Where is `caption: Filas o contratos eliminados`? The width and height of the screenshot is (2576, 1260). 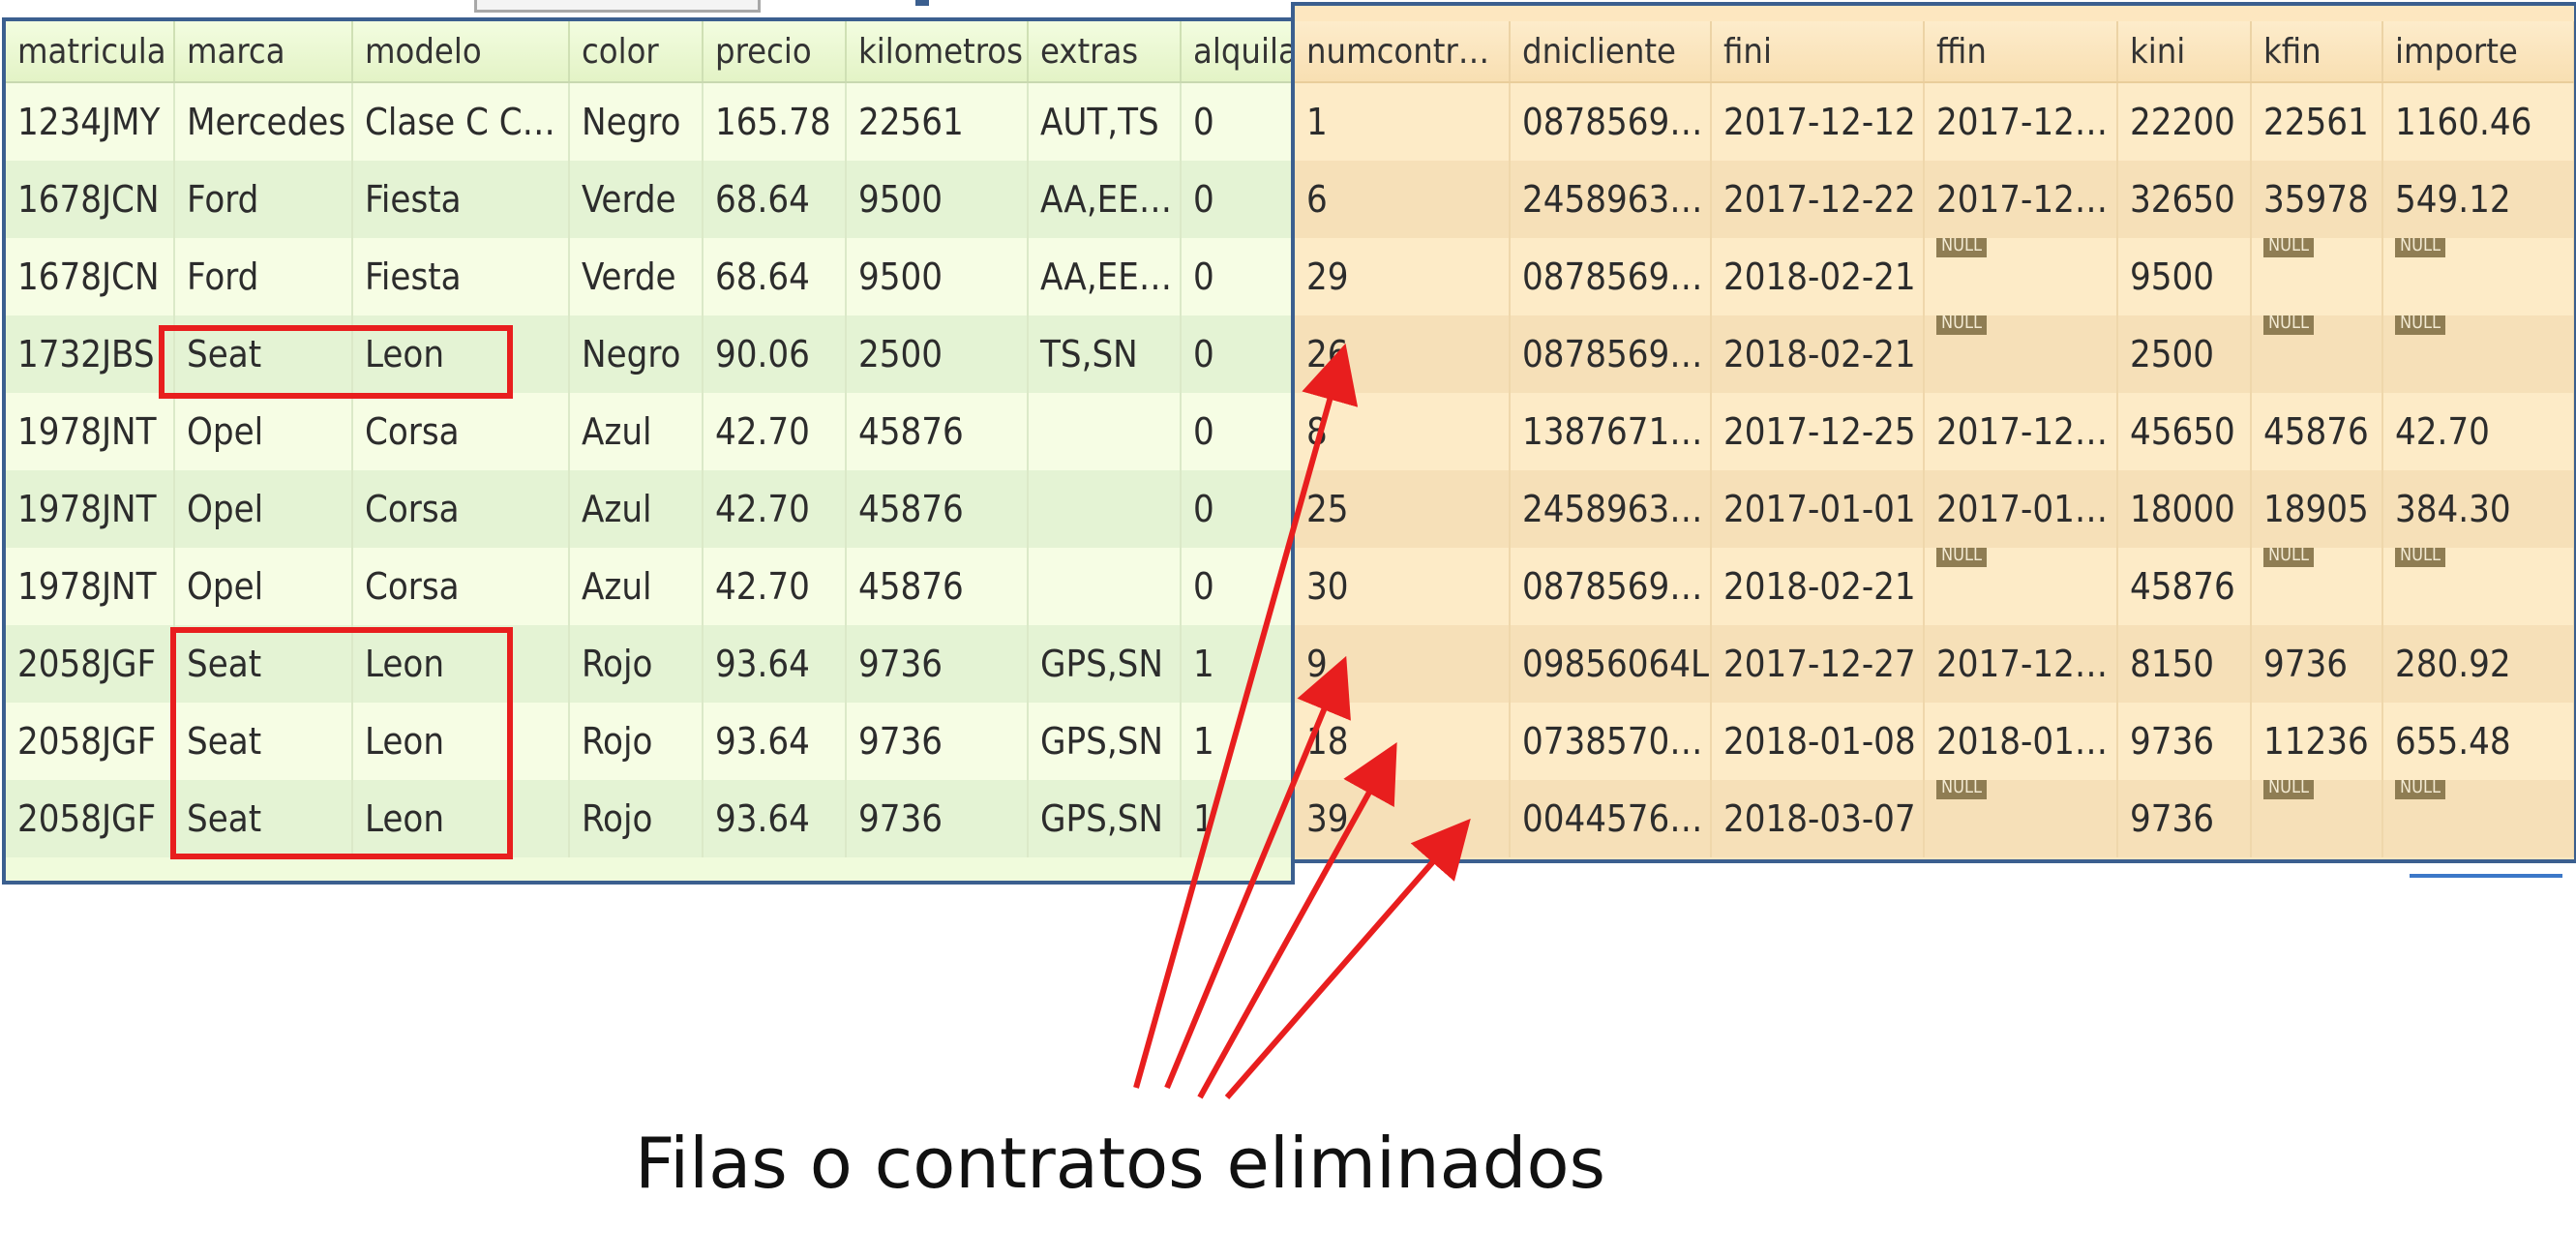 caption: Filas o contratos eliminados is located at coordinates (1120, 1164).